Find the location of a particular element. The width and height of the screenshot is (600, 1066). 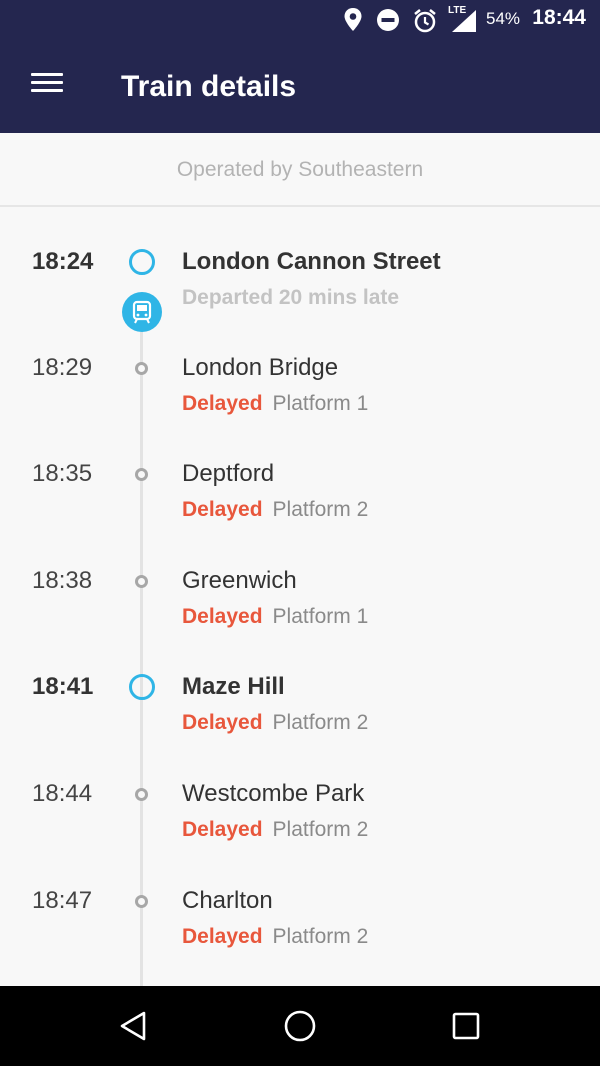

system-nav-bar is located at coordinates (300, 1026).